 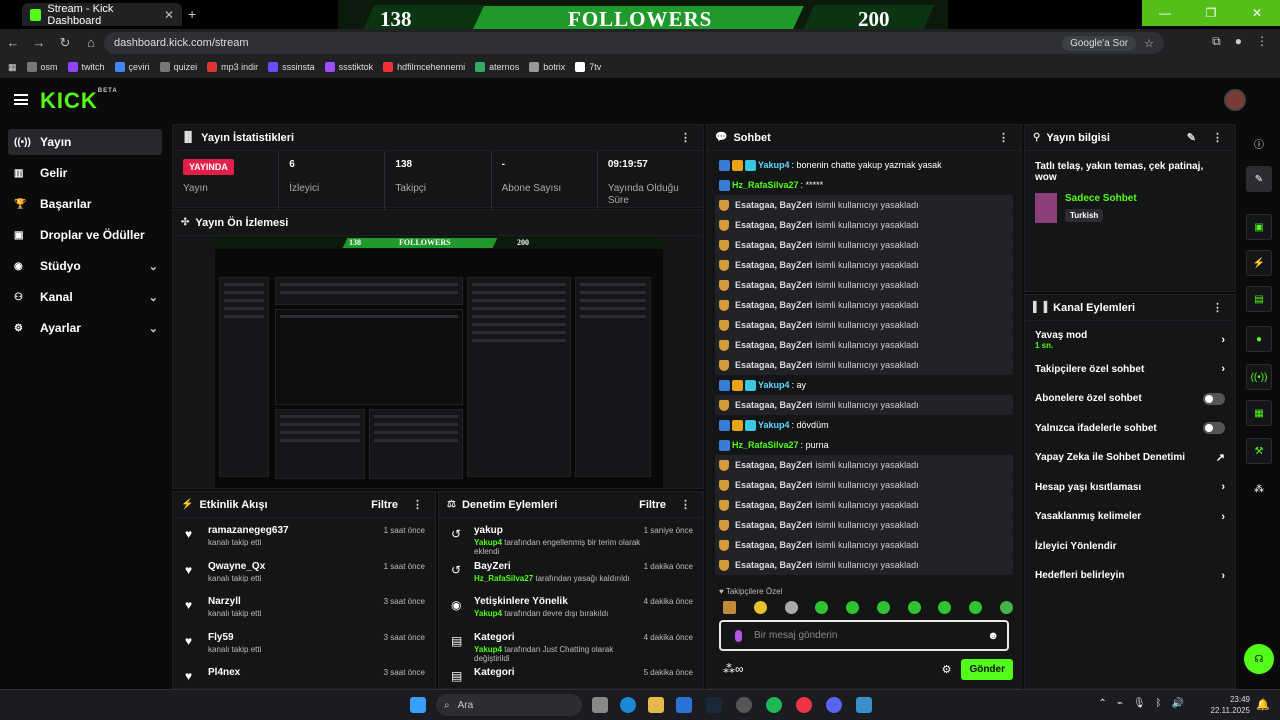 What do you see at coordinates (1130, 399) in the screenshot?
I see `channel-action-subscriber-chat: Abonelere özel sohbet` at bounding box center [1130, 399].